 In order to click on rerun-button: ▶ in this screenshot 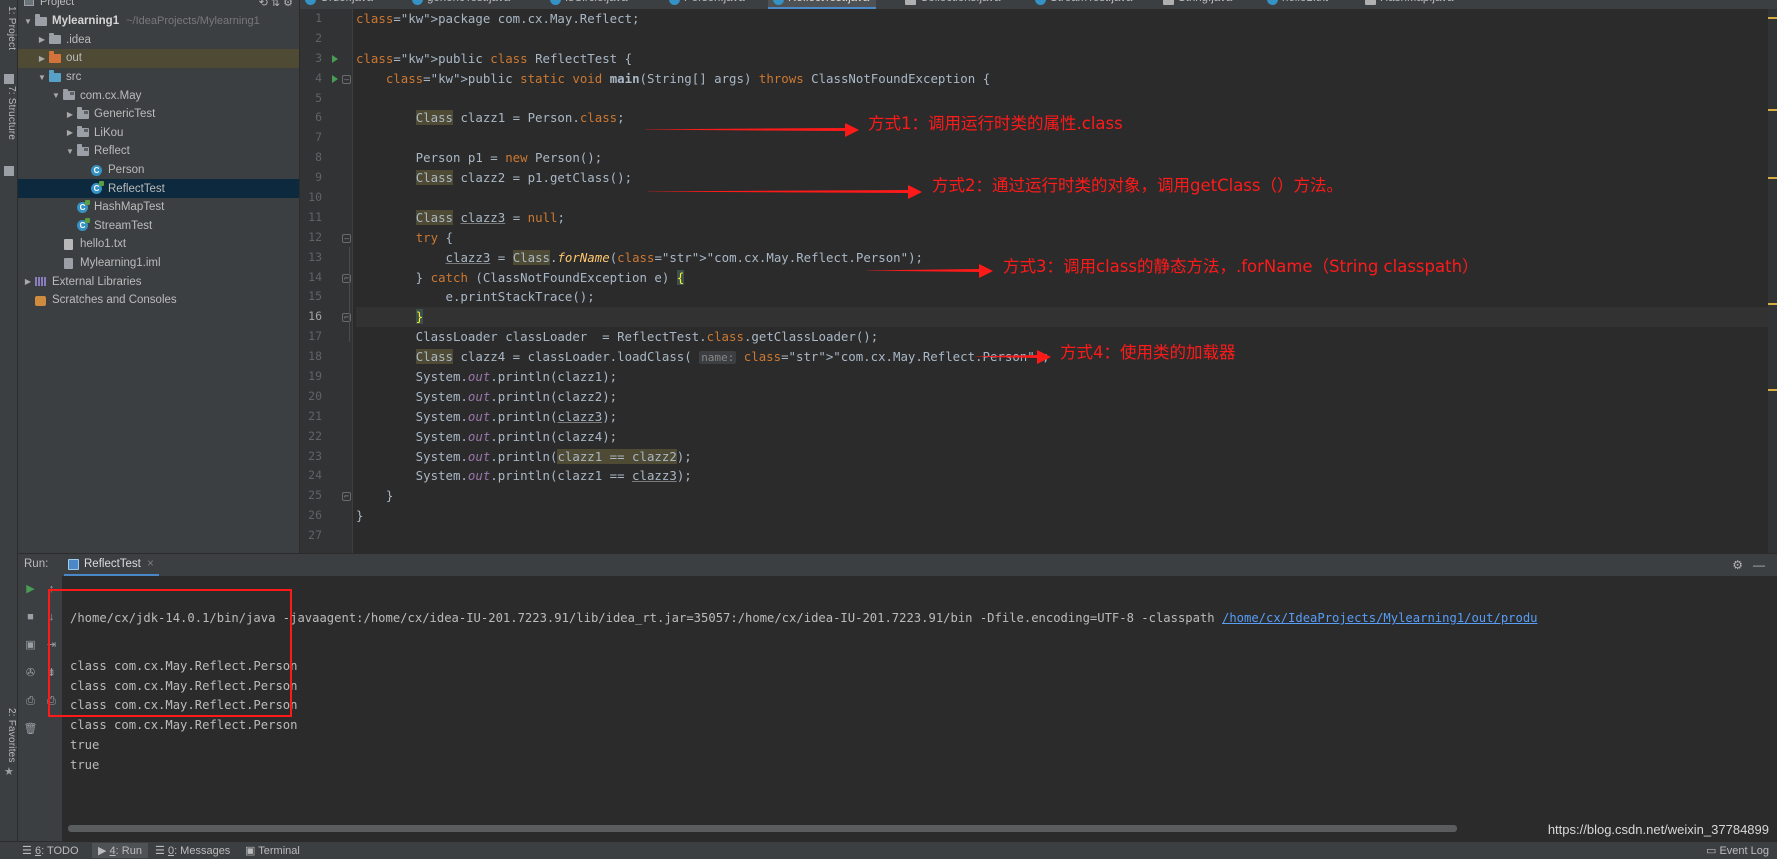, I will do `click(30, 589)`.